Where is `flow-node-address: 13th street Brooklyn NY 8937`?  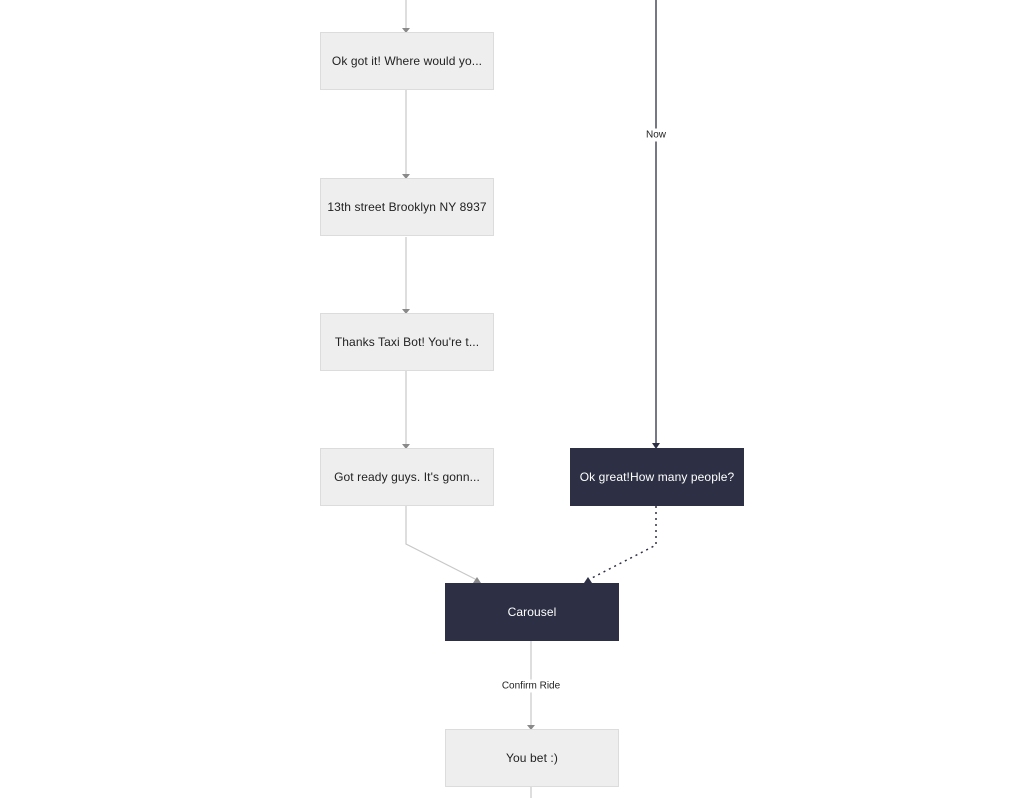 flow-node-address: 13th street Brooklyn NY 8937 is located at coordinates (407, 207).